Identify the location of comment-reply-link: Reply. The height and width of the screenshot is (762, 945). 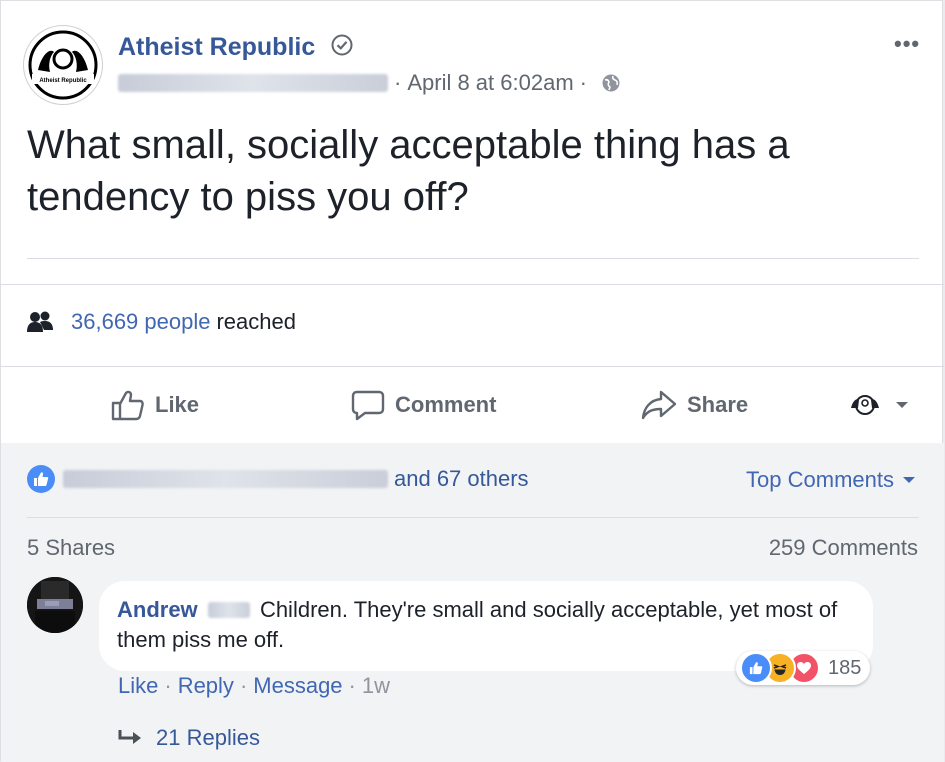
(206, 685).